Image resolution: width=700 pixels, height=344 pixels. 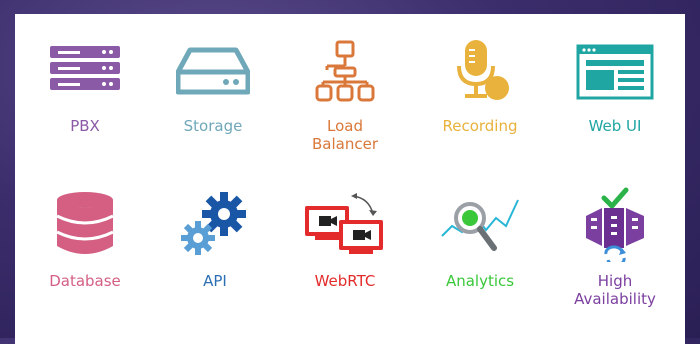 I want to click on feature-label-webrtc: WebRTC, so click(x=345, y=281).